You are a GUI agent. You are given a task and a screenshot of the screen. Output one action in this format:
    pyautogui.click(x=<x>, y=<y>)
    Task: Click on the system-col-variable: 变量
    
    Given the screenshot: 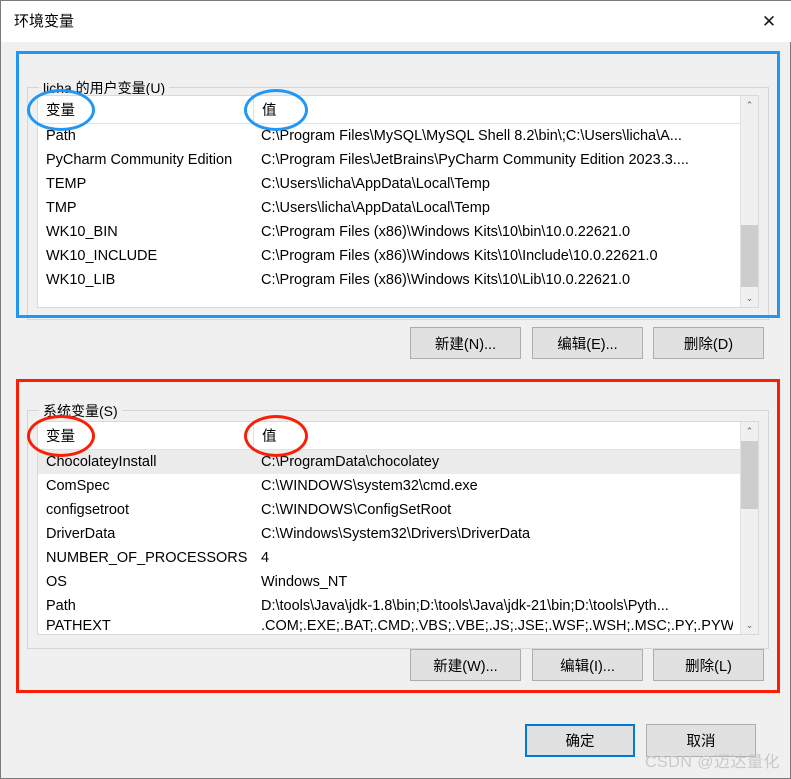 What is the action you would take?
    pyautogui.click(x=145, y=435)
    